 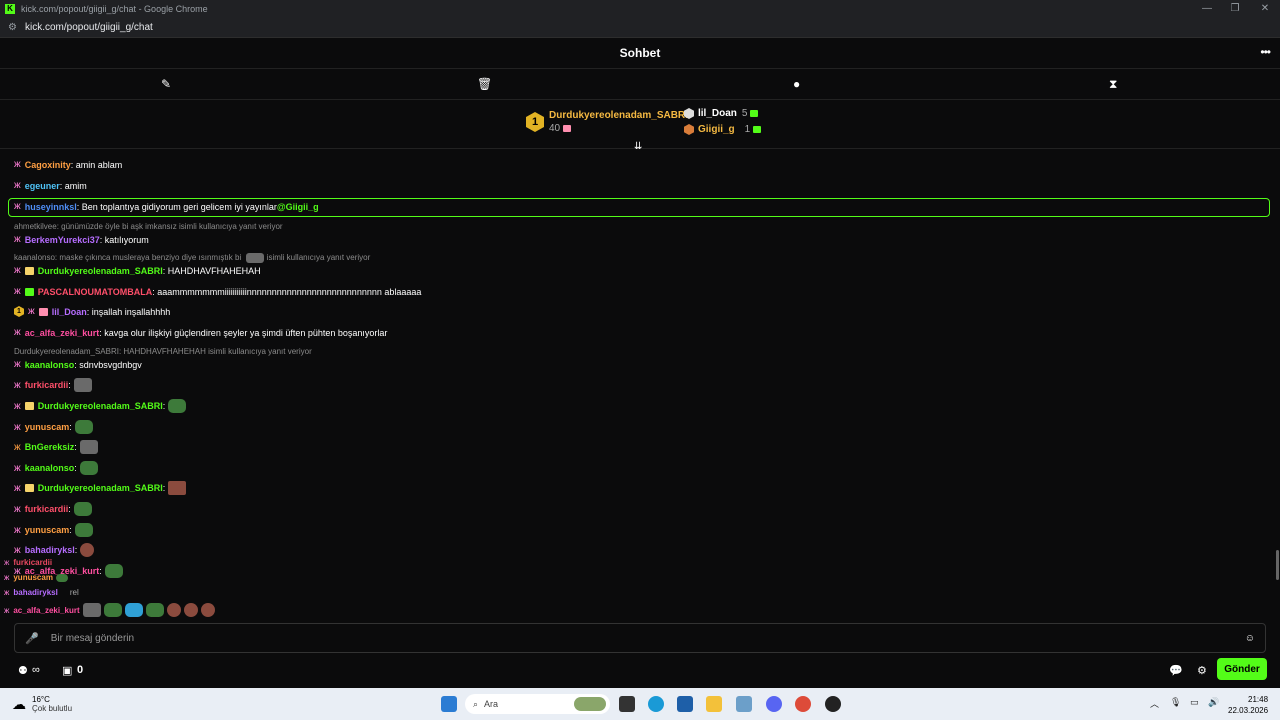 What do you see at coordinates (685, 704) in the screenshot?
I see `store-icon` at bounding box center [685, 704].